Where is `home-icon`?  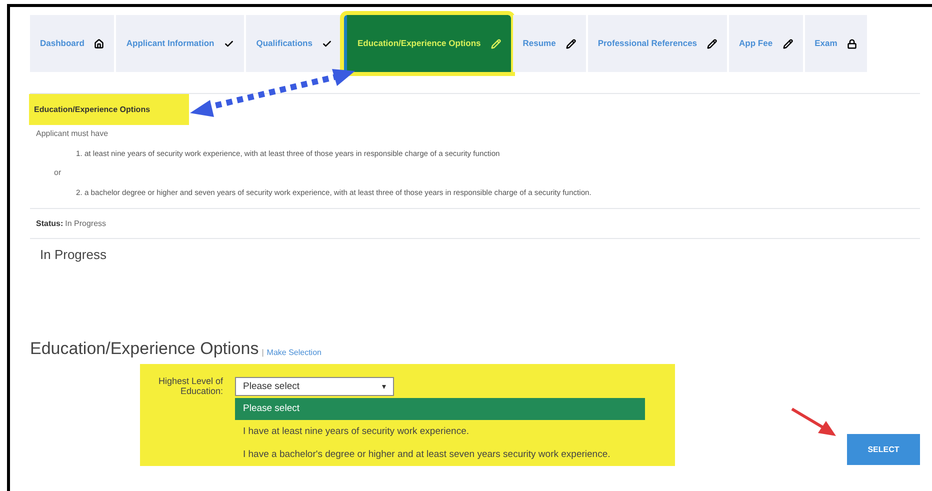
home-icon is located at coordinates (99, 43).